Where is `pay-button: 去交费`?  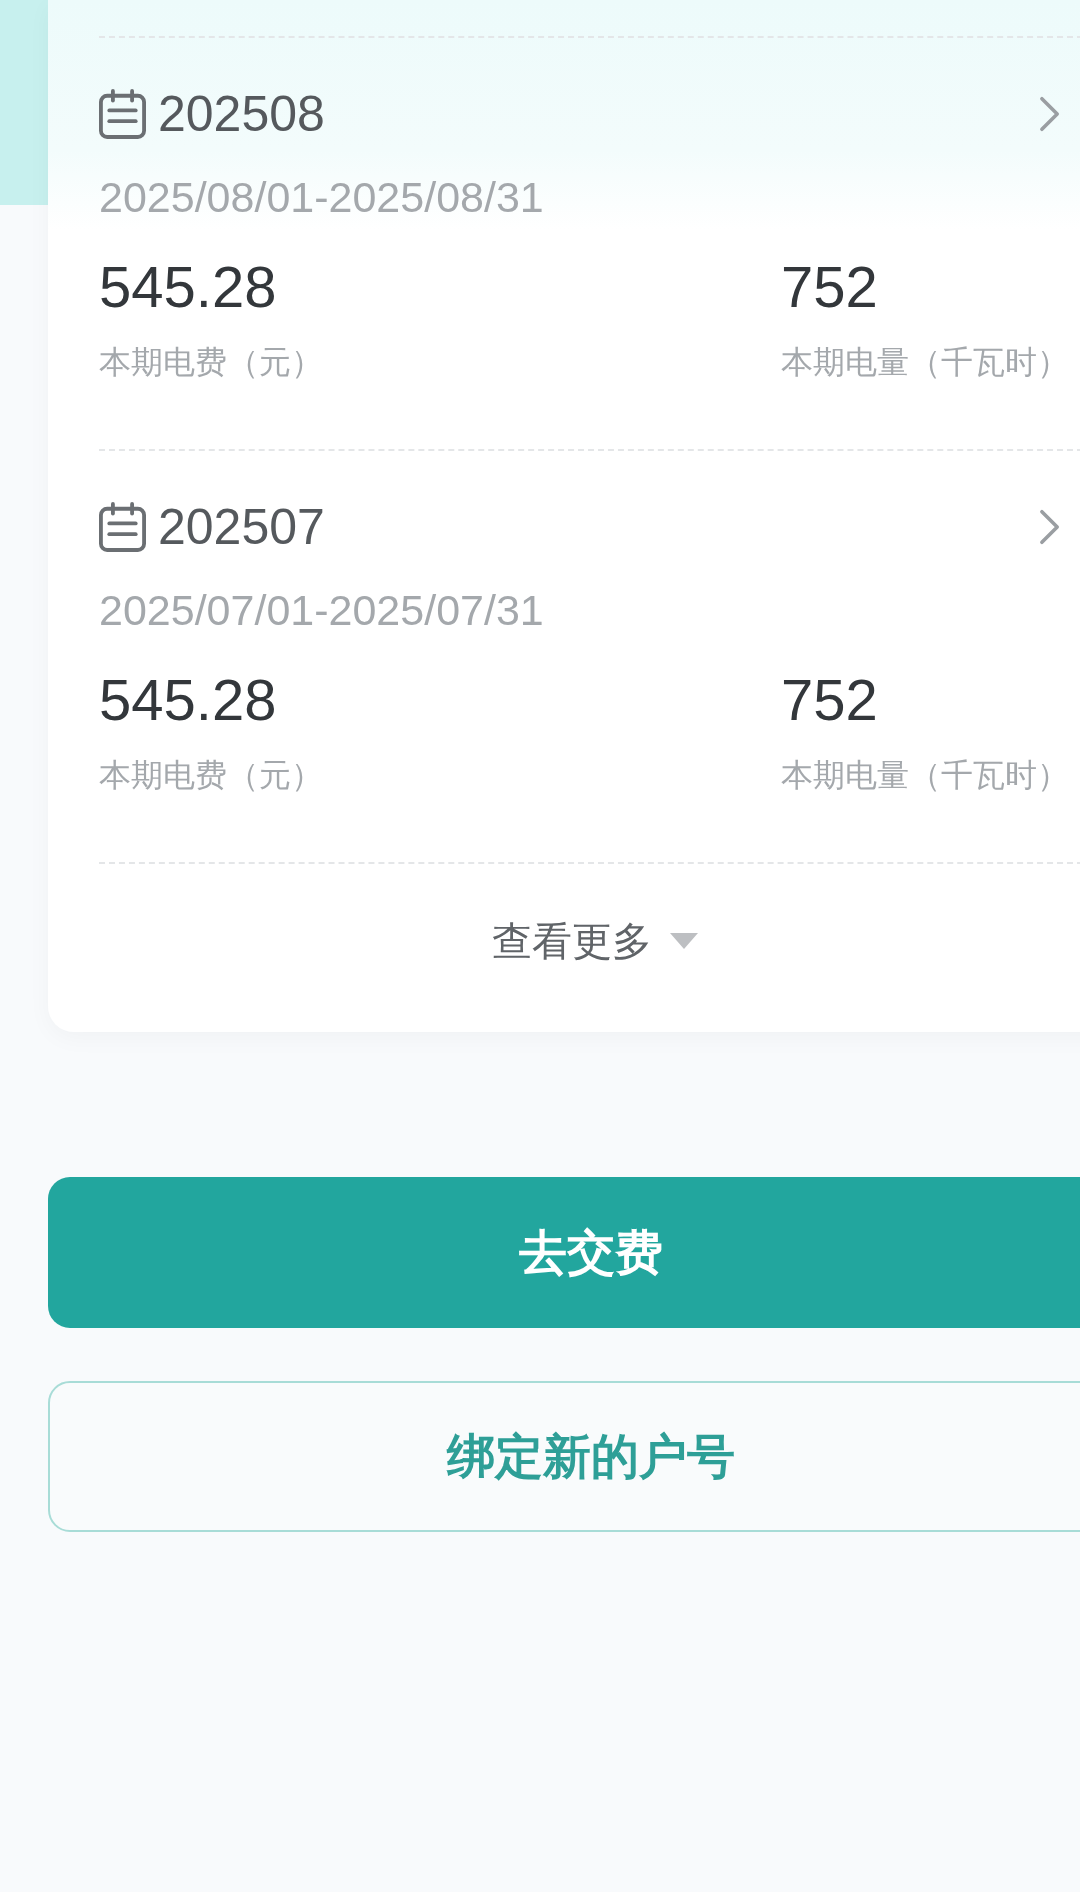 pay-button: 去交费 is located at coordinates (564, 1252).